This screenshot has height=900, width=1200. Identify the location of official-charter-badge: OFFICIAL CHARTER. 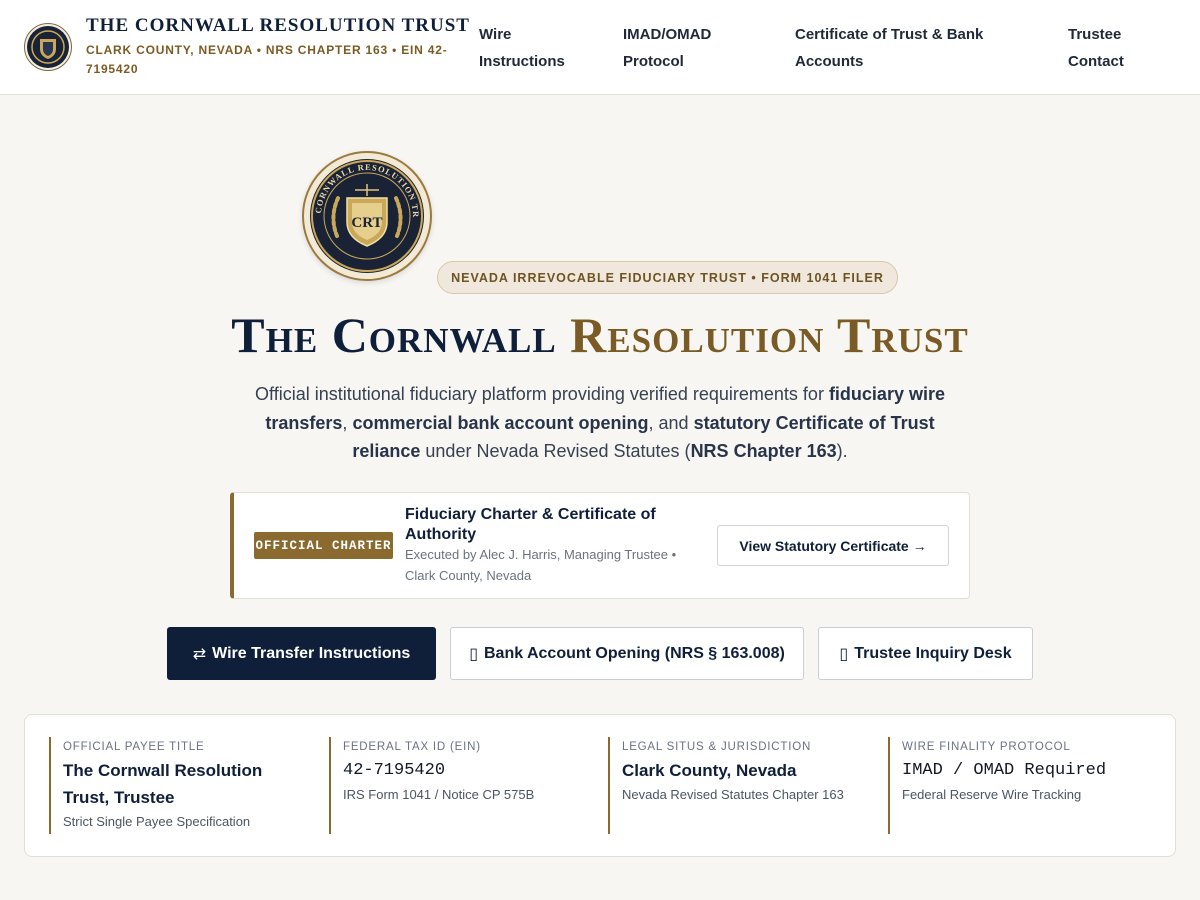
(323, 545).